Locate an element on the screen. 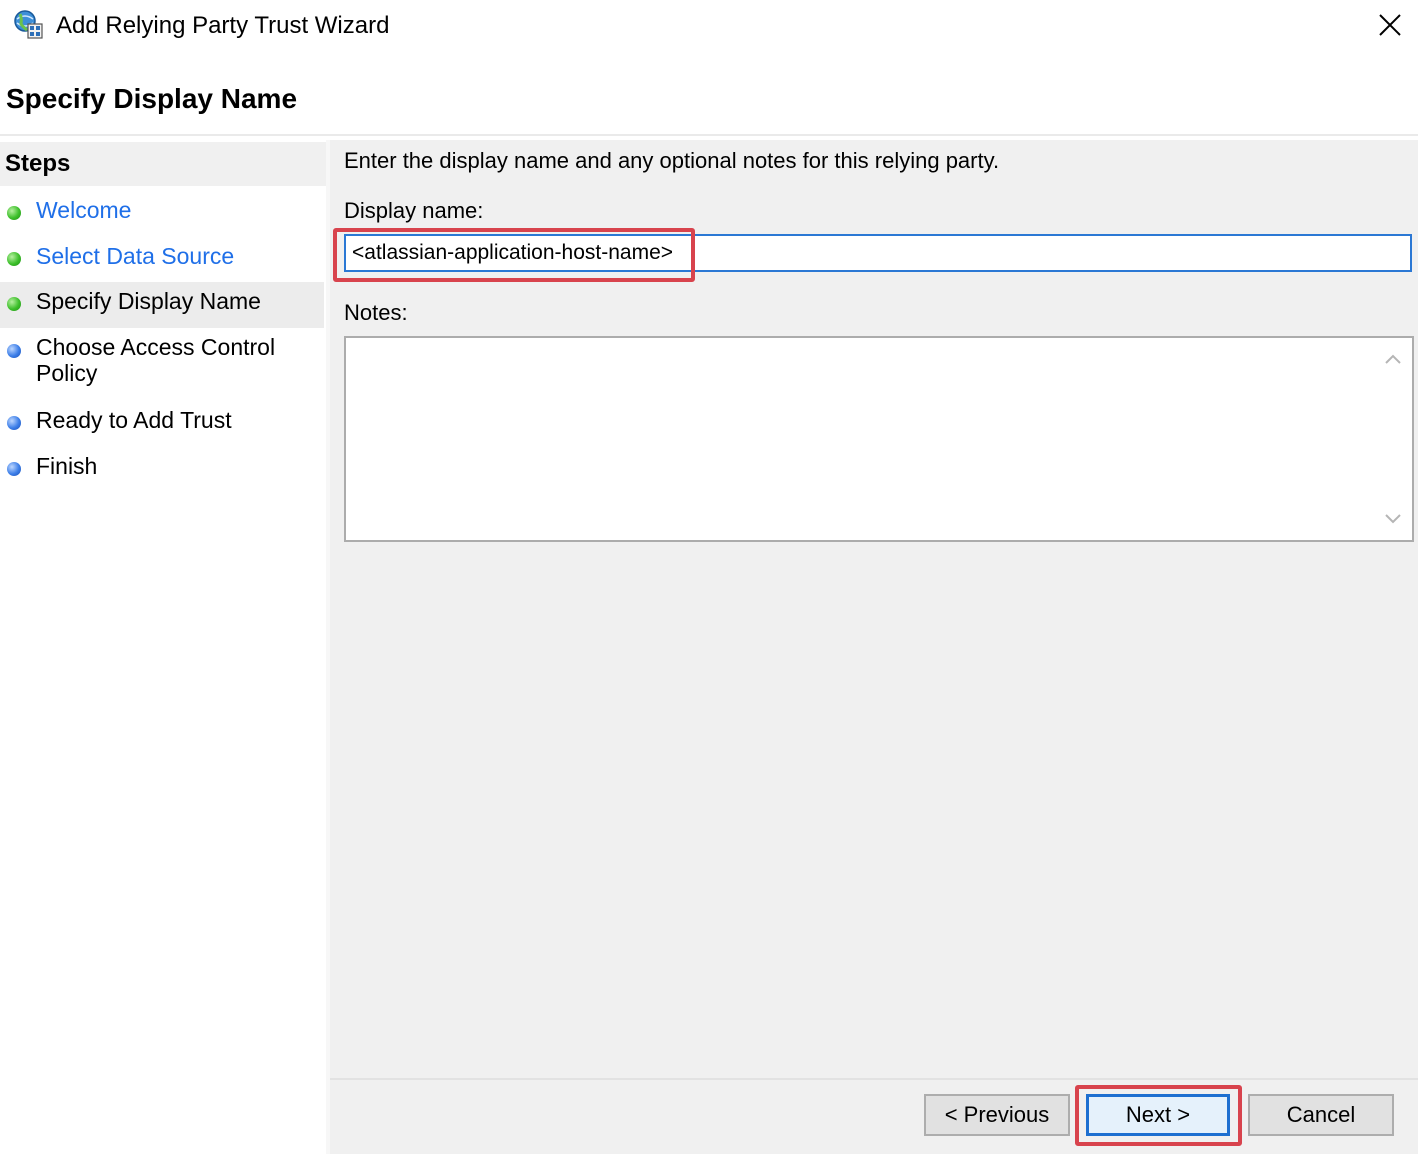 The image size is (1418, 1154). notes-input is located at coordinates (861, 439).